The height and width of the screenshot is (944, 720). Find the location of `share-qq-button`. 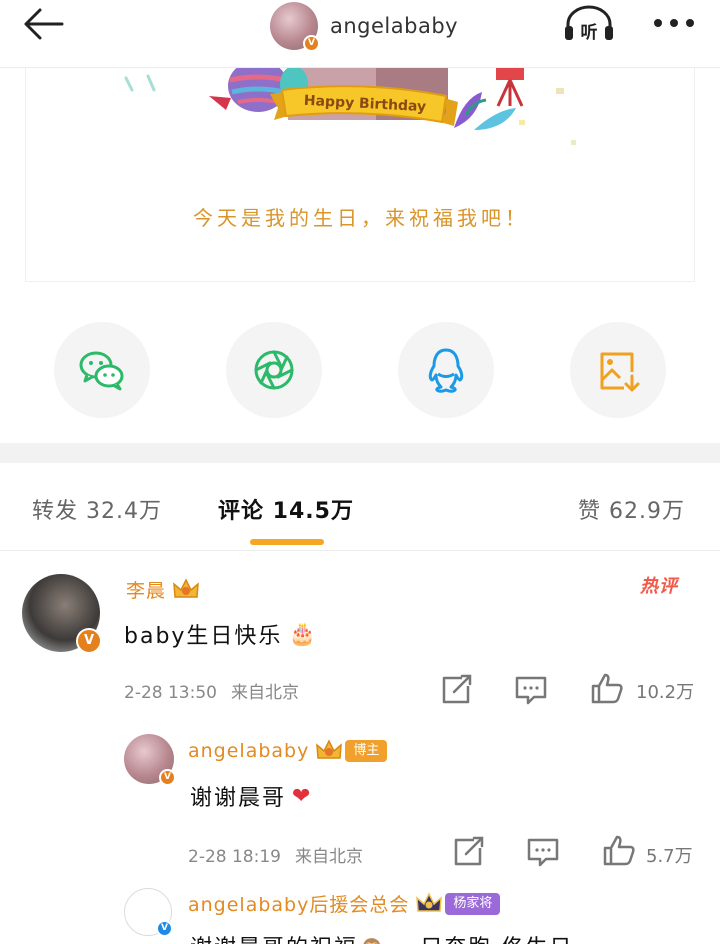

share-qq-button is located at coordinates (446, 370).